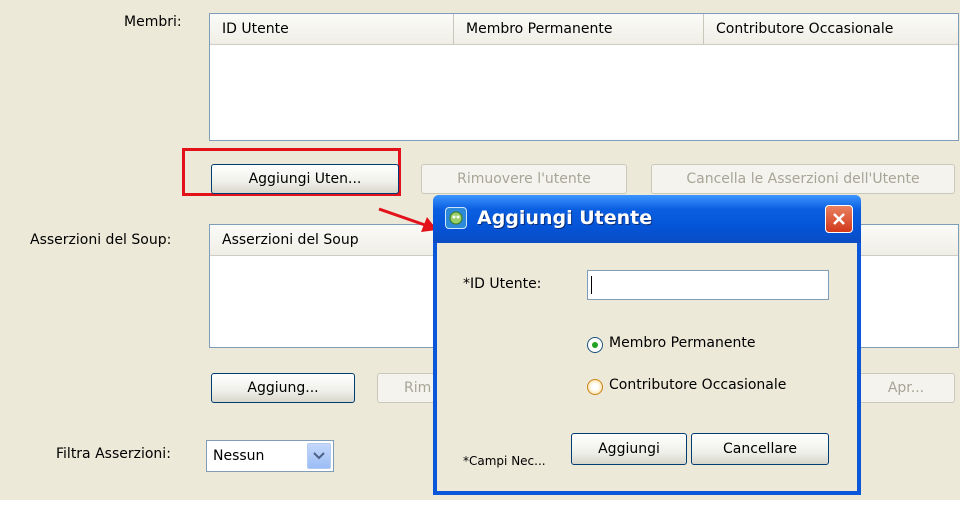 This screenshot has height=506, width=973. I want to click on radio-occasional-contributor, so click(595, 387).